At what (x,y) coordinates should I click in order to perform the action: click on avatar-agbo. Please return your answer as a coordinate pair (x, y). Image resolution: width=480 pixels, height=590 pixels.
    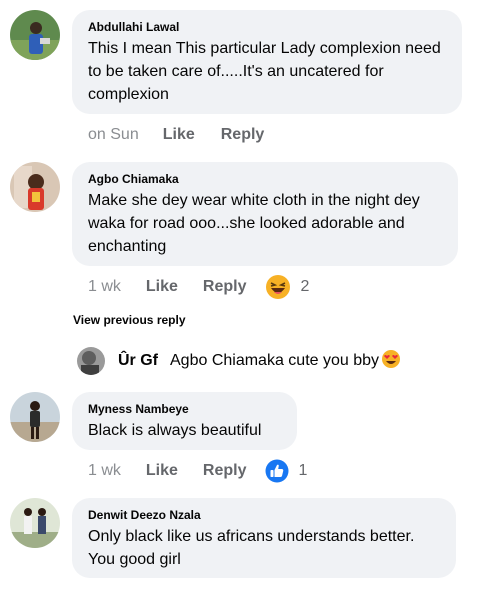
    Looking at the image, I should click on (35, 187).